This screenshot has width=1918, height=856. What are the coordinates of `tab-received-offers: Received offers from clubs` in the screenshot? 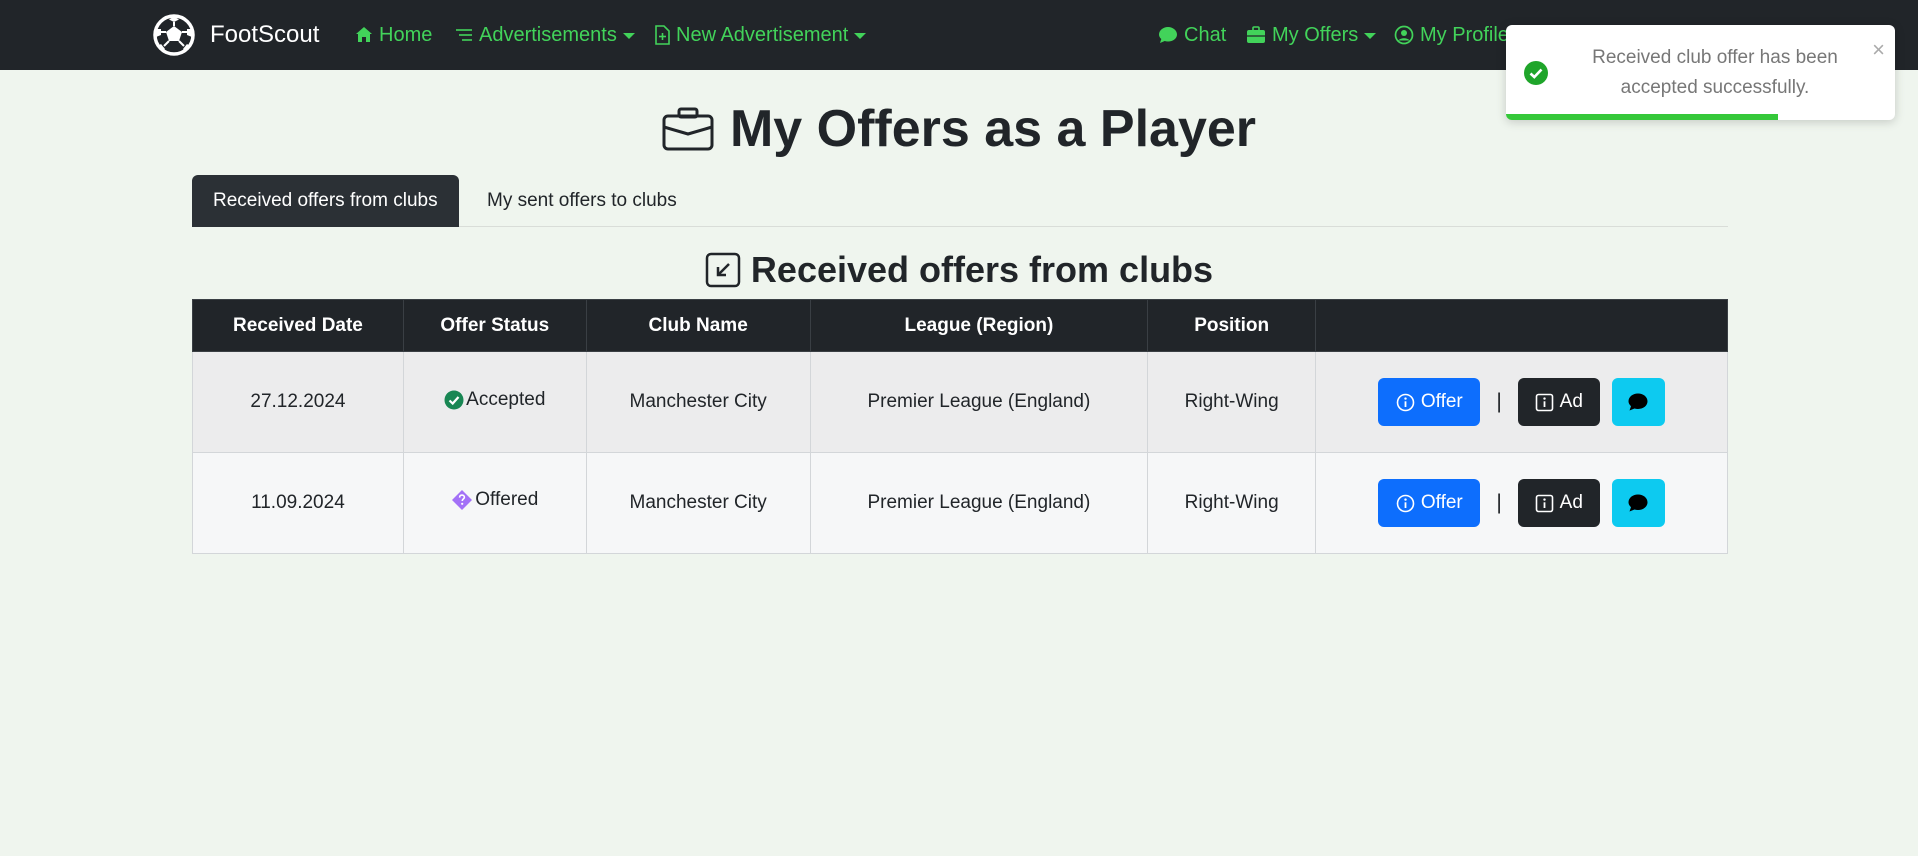 It's located at (325, 201).